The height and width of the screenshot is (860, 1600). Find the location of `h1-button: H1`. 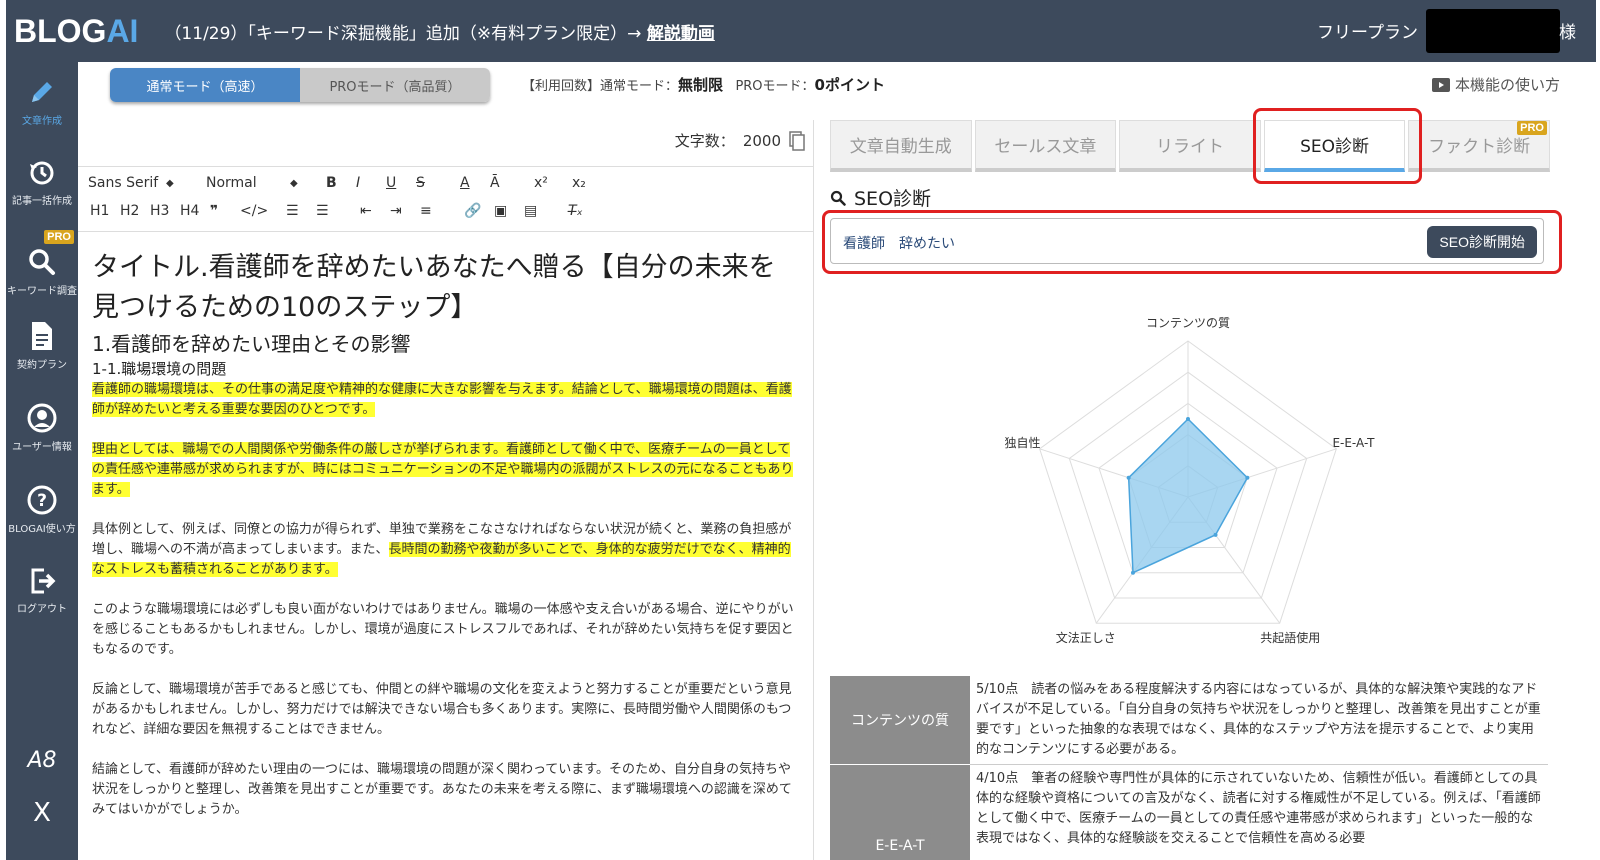

h1-button: H1 is located at coordinates (105, 211).